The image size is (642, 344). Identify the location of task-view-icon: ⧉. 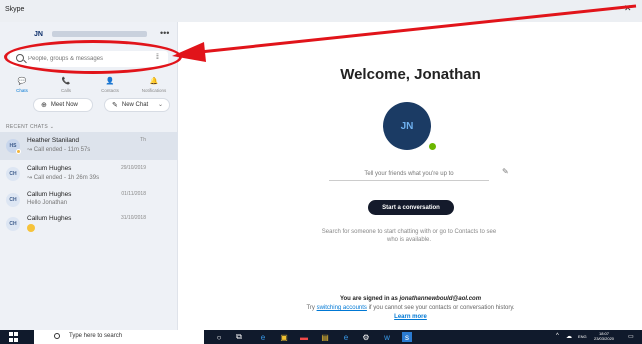
(239, 337).